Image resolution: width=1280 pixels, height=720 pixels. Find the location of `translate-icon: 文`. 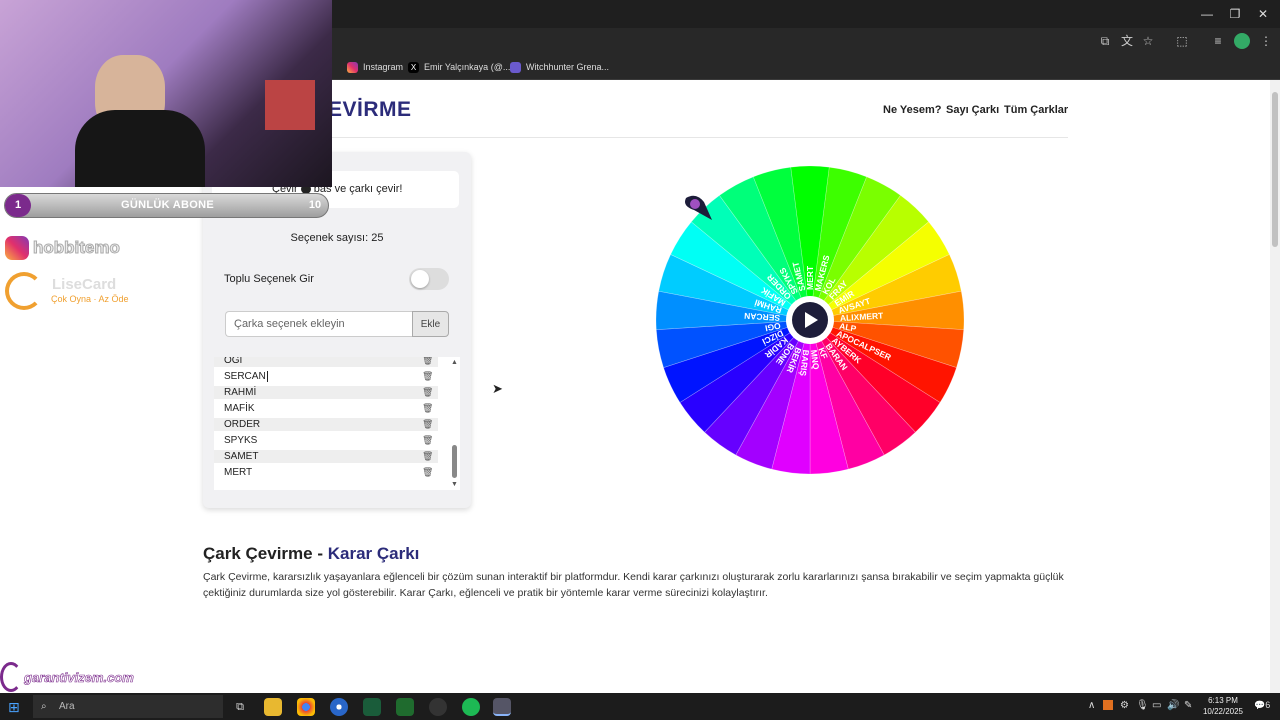

translate-icon: 文 is located at coordinates (1127, 41).